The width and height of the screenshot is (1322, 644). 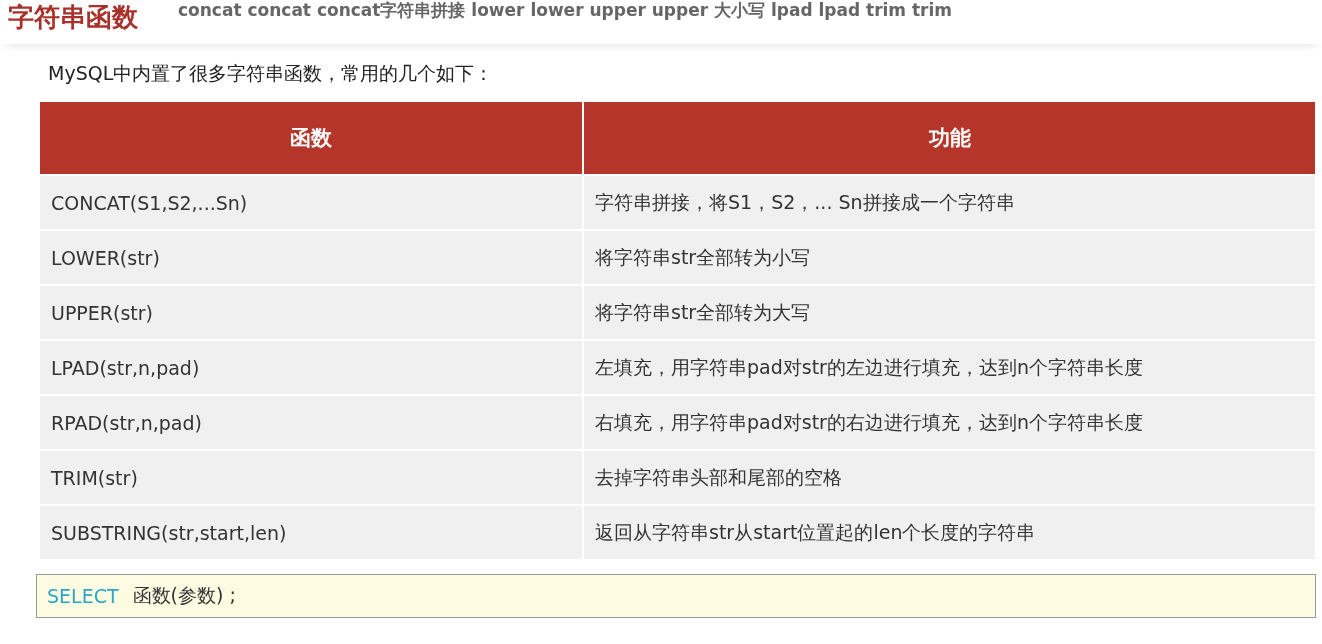 I want to click on table-cell: 左填充，用字符串pad对str的左边进行填充，达到n个字符串长度, so click(x=949, y=367).